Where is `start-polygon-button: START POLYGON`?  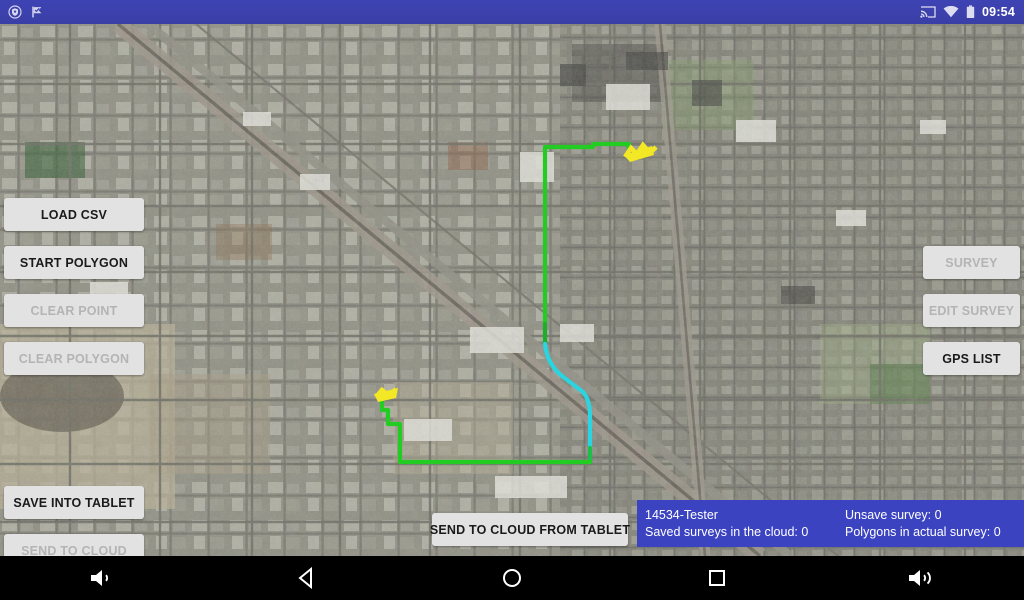 start-polygon-button: START POLYGON is located at coordinates (74, 262).